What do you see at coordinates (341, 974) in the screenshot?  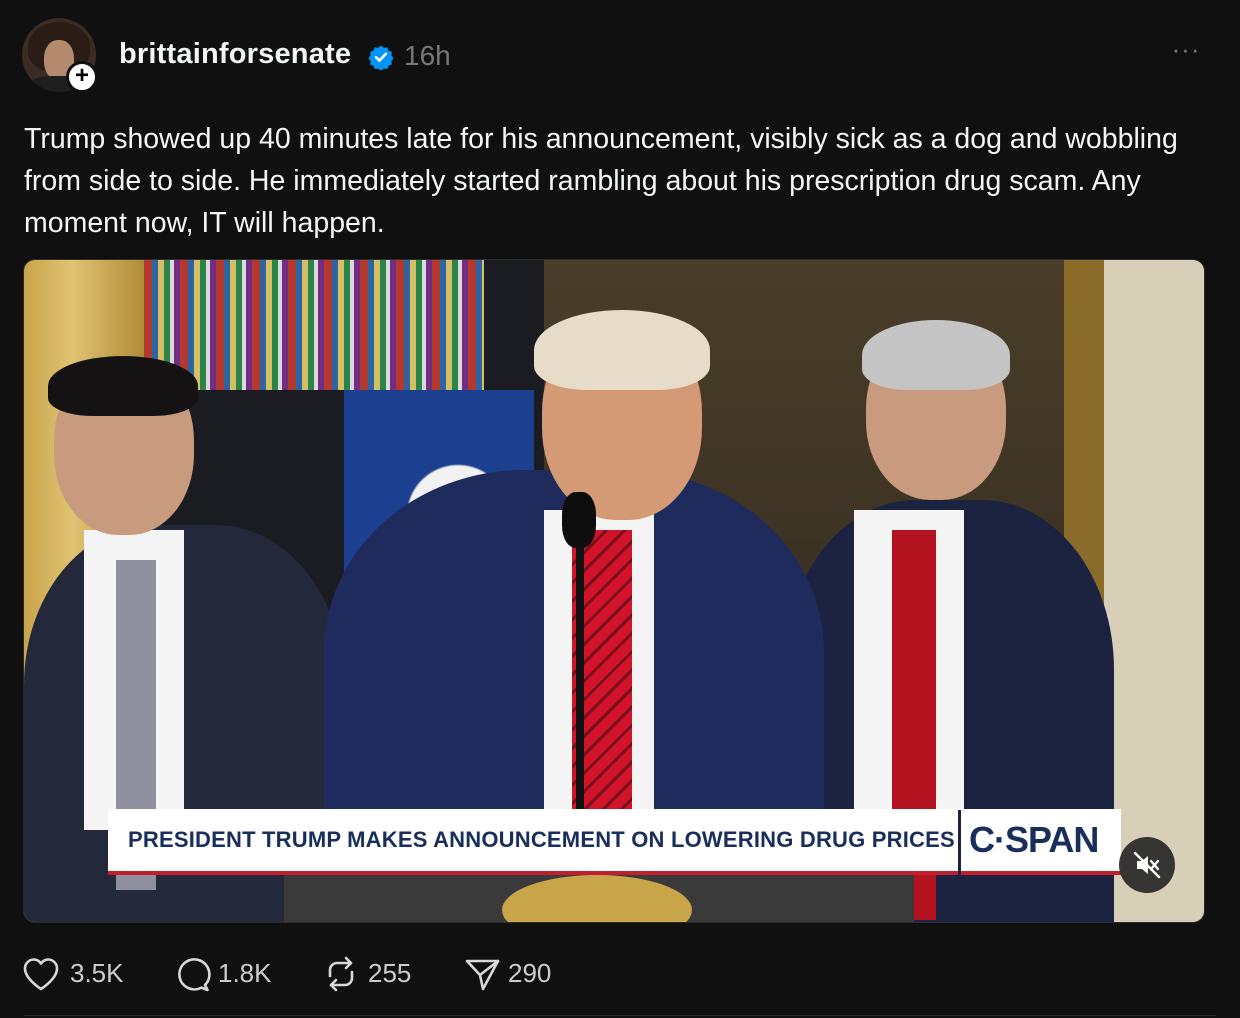 I see `repost-icon` at bounding box center [341, 974].